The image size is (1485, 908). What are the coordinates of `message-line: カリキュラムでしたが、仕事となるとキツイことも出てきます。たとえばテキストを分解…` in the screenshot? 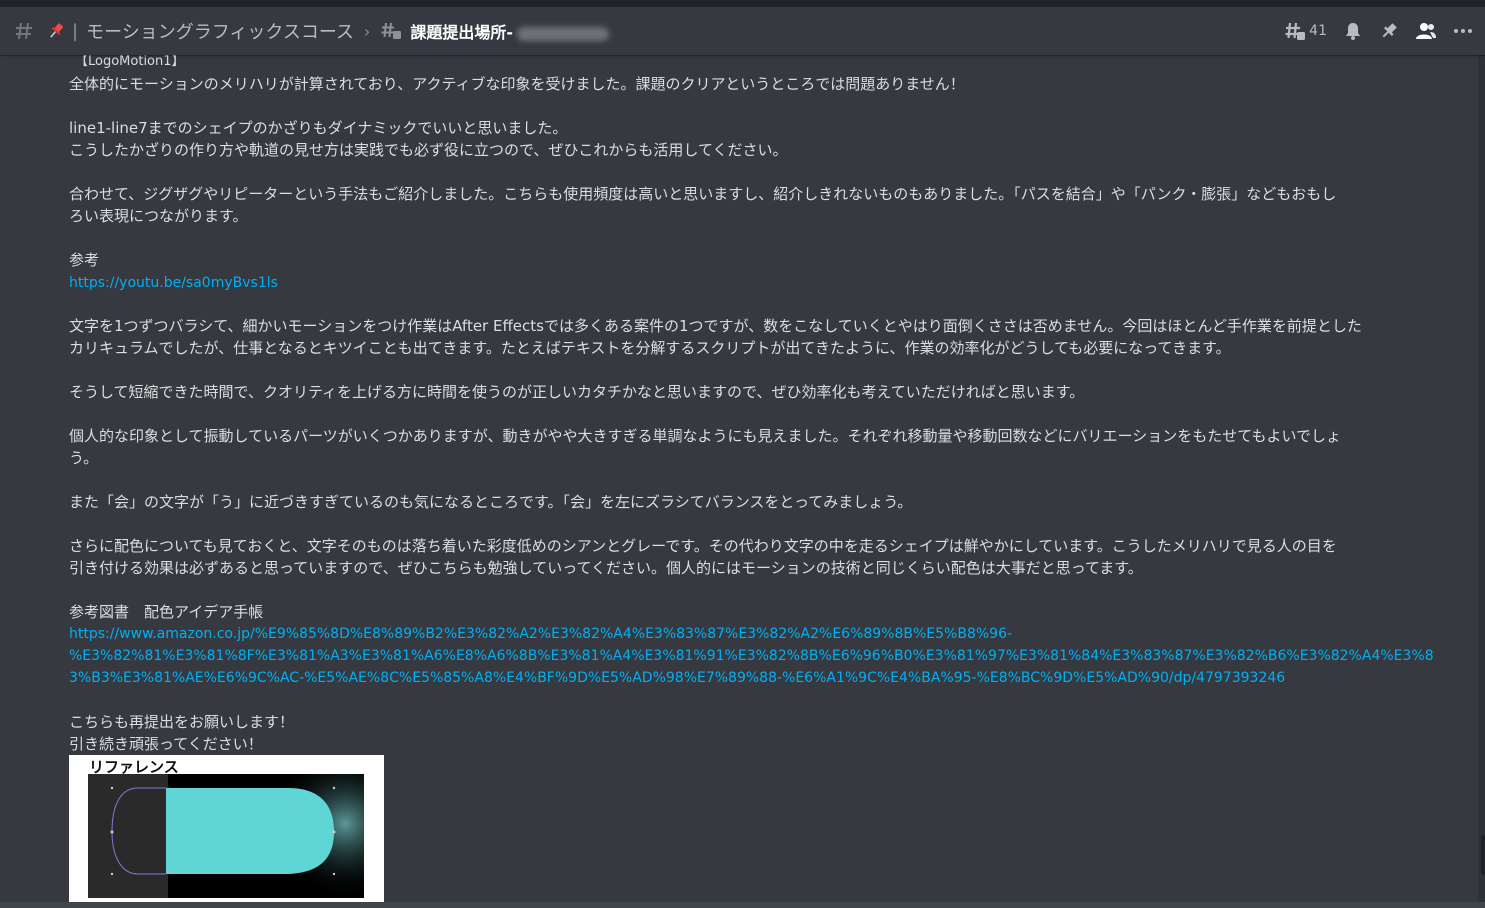 It's located at (650, 348).